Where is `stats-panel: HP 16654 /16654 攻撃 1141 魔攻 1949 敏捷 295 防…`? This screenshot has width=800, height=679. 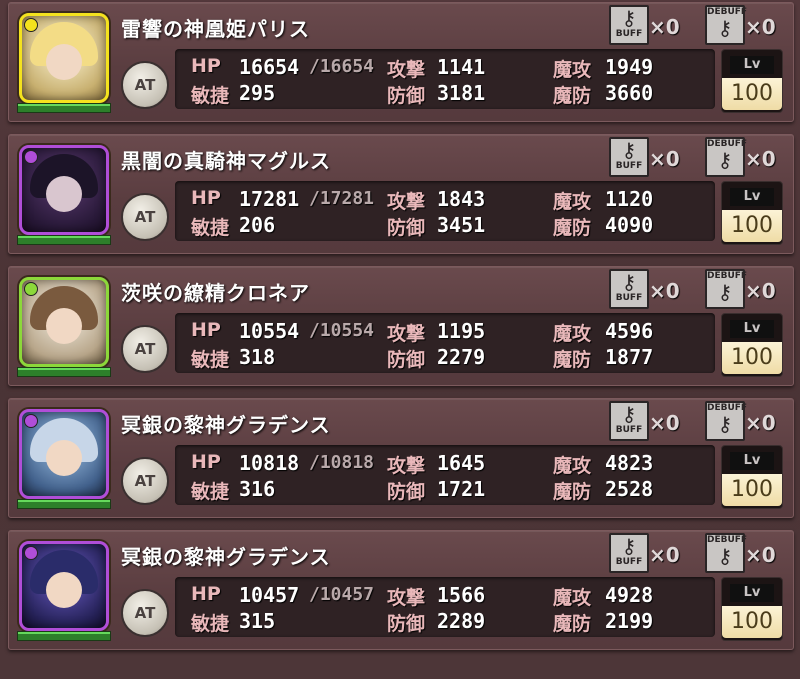 stats-panel: HP 16654 /16654 攻撃 1141 魔攻 1949 敏捷 295 防… is located at coordinates (445, 79).